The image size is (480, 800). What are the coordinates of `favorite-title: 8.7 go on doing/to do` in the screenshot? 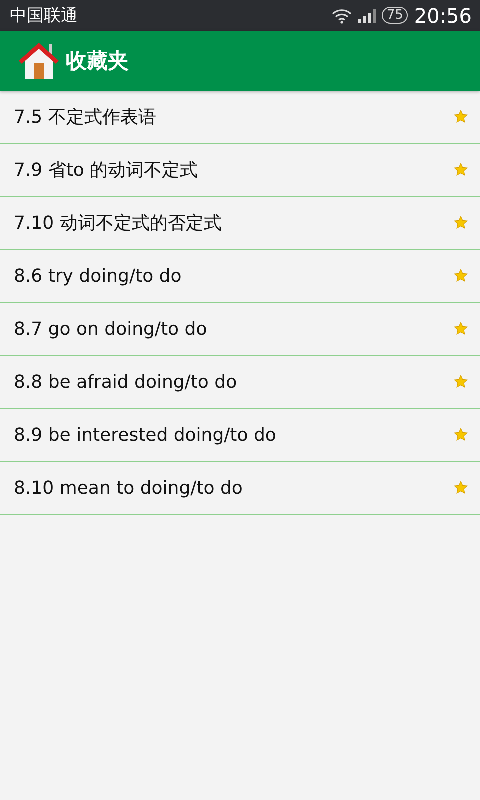 It's located at (111, 329).